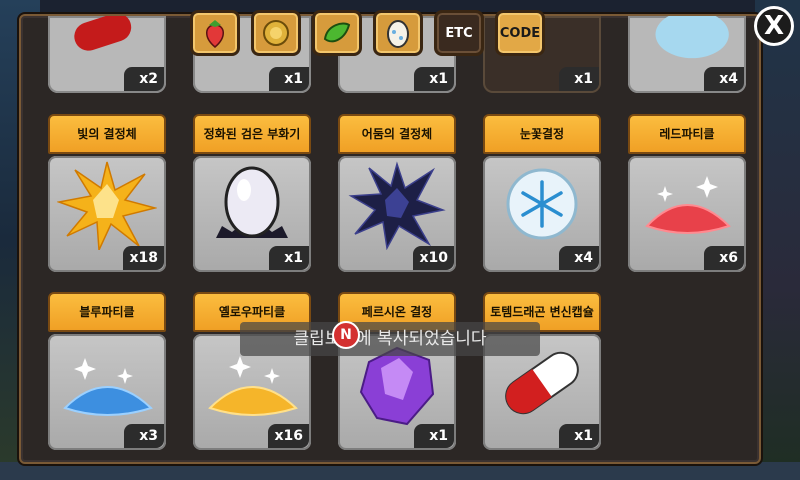 This screenshot has height=480, width=800. What do you see at coordinates (107, 134) in the screenshot?
I see `item-name: 빛의 결정체` at bounding box center [107, 134].